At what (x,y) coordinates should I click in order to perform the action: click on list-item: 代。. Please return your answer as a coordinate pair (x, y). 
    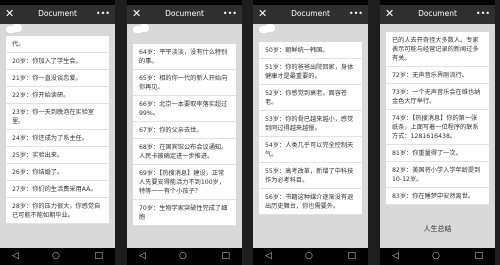
    Looking at the image, I should click on (57, 44).